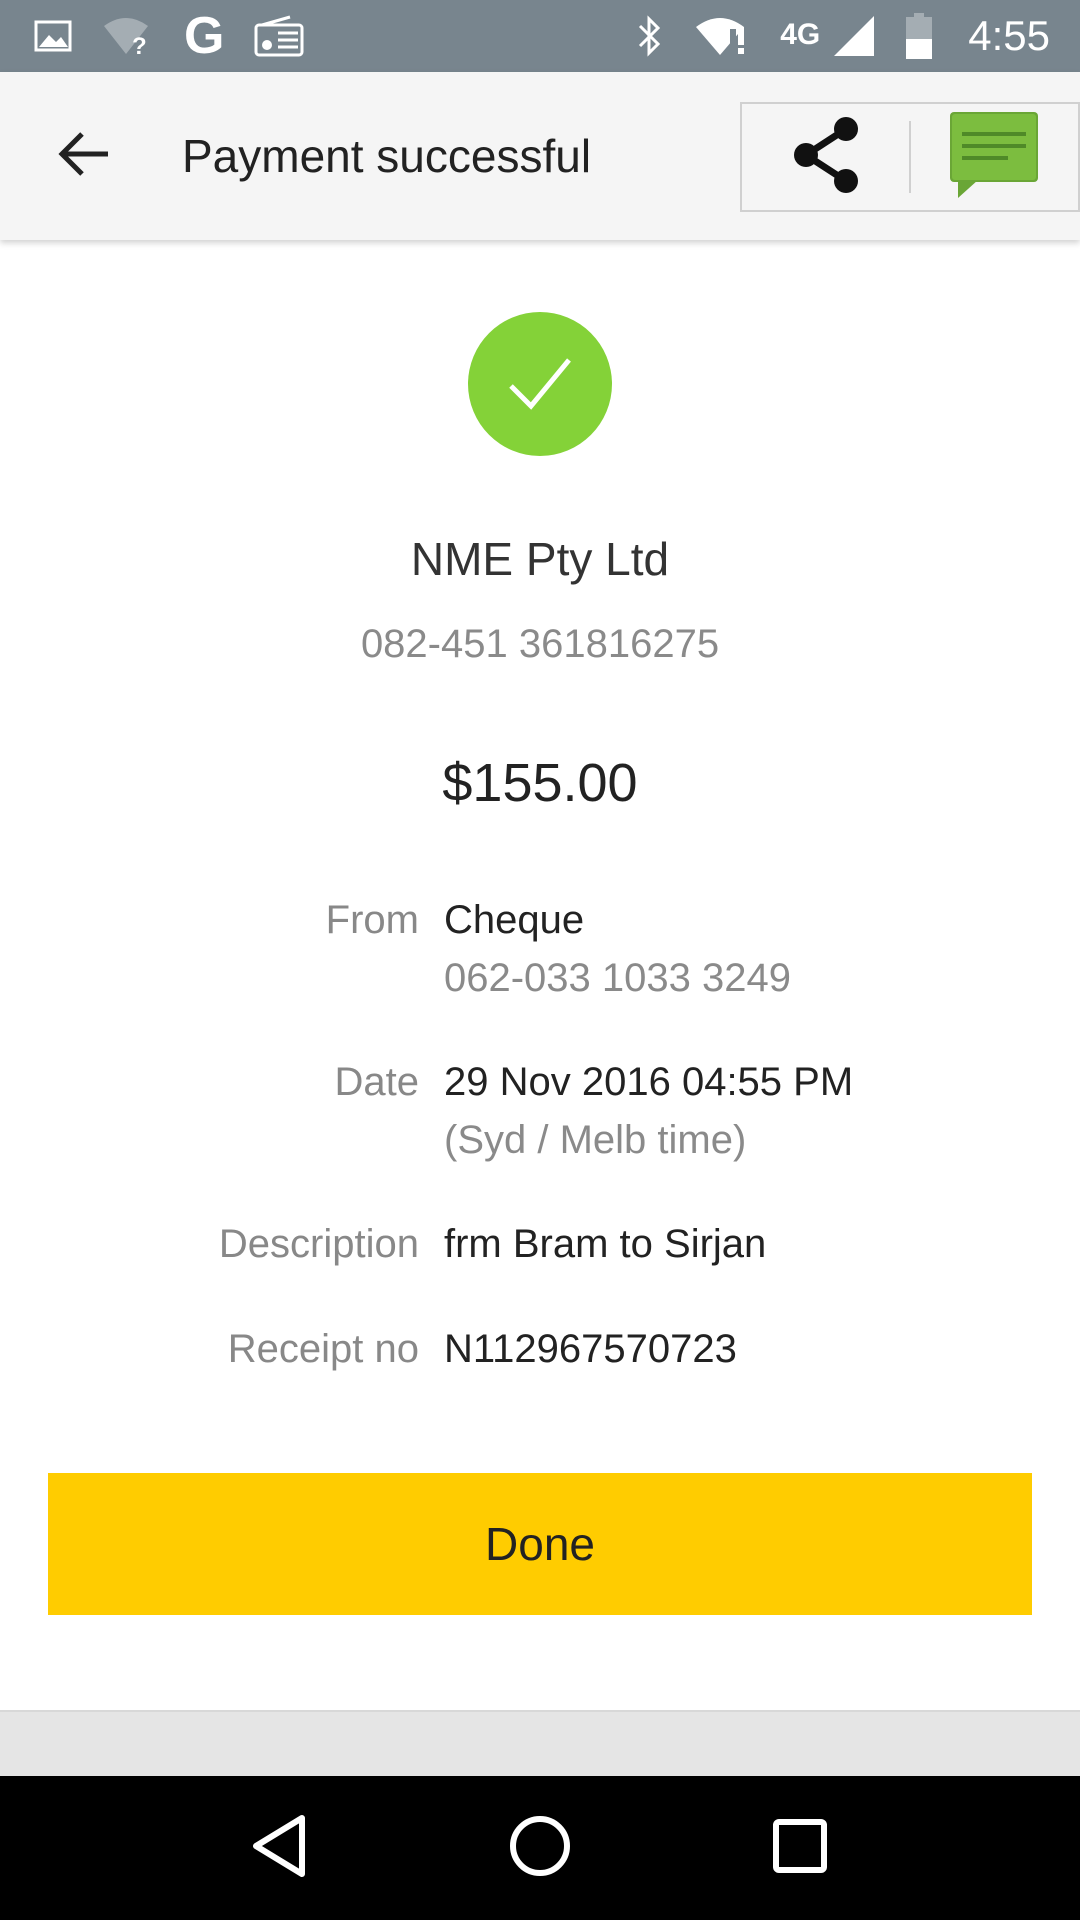 This screenshot has width=1080, height=1920. I want to click on payee-account: 082-451 361816275, so click(540, 644).